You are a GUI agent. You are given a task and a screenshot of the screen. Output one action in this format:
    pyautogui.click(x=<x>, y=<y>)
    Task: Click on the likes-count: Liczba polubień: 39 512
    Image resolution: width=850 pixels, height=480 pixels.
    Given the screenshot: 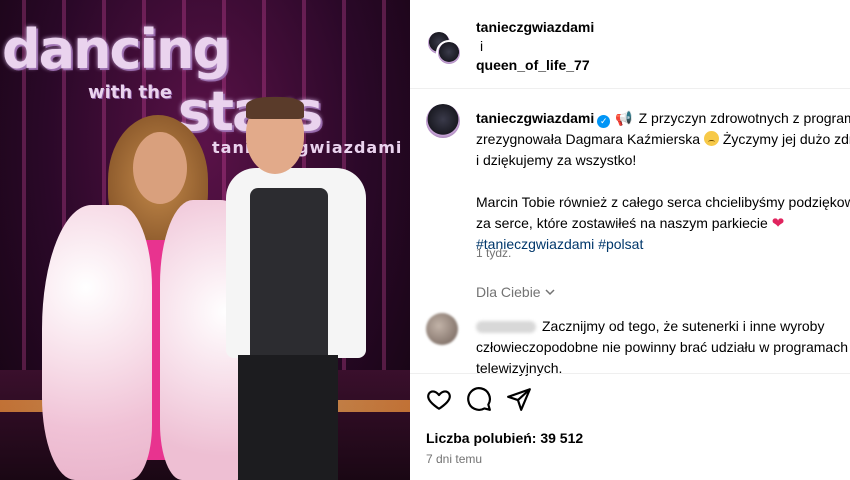 What is the action you would take?
    pyautogui.click(x=504, y=438)
    